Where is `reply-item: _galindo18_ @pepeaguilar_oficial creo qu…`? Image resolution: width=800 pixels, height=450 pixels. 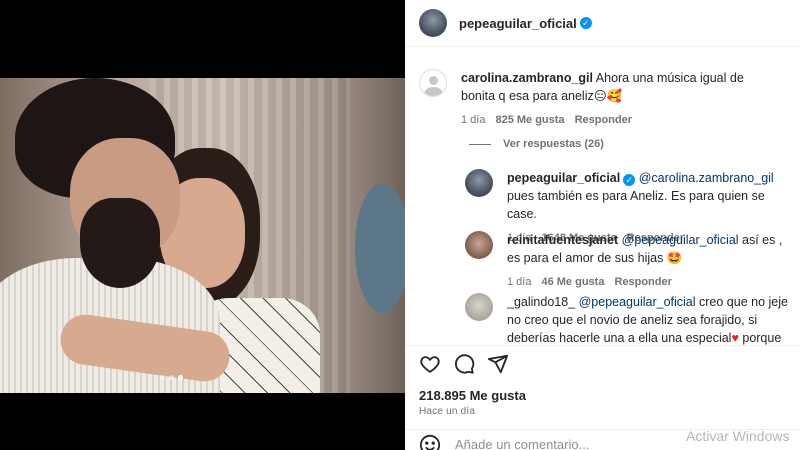
reply-item: _galindo18_ @pepeaguilar_oficial creo qu… is located at coordinates (627, 319).